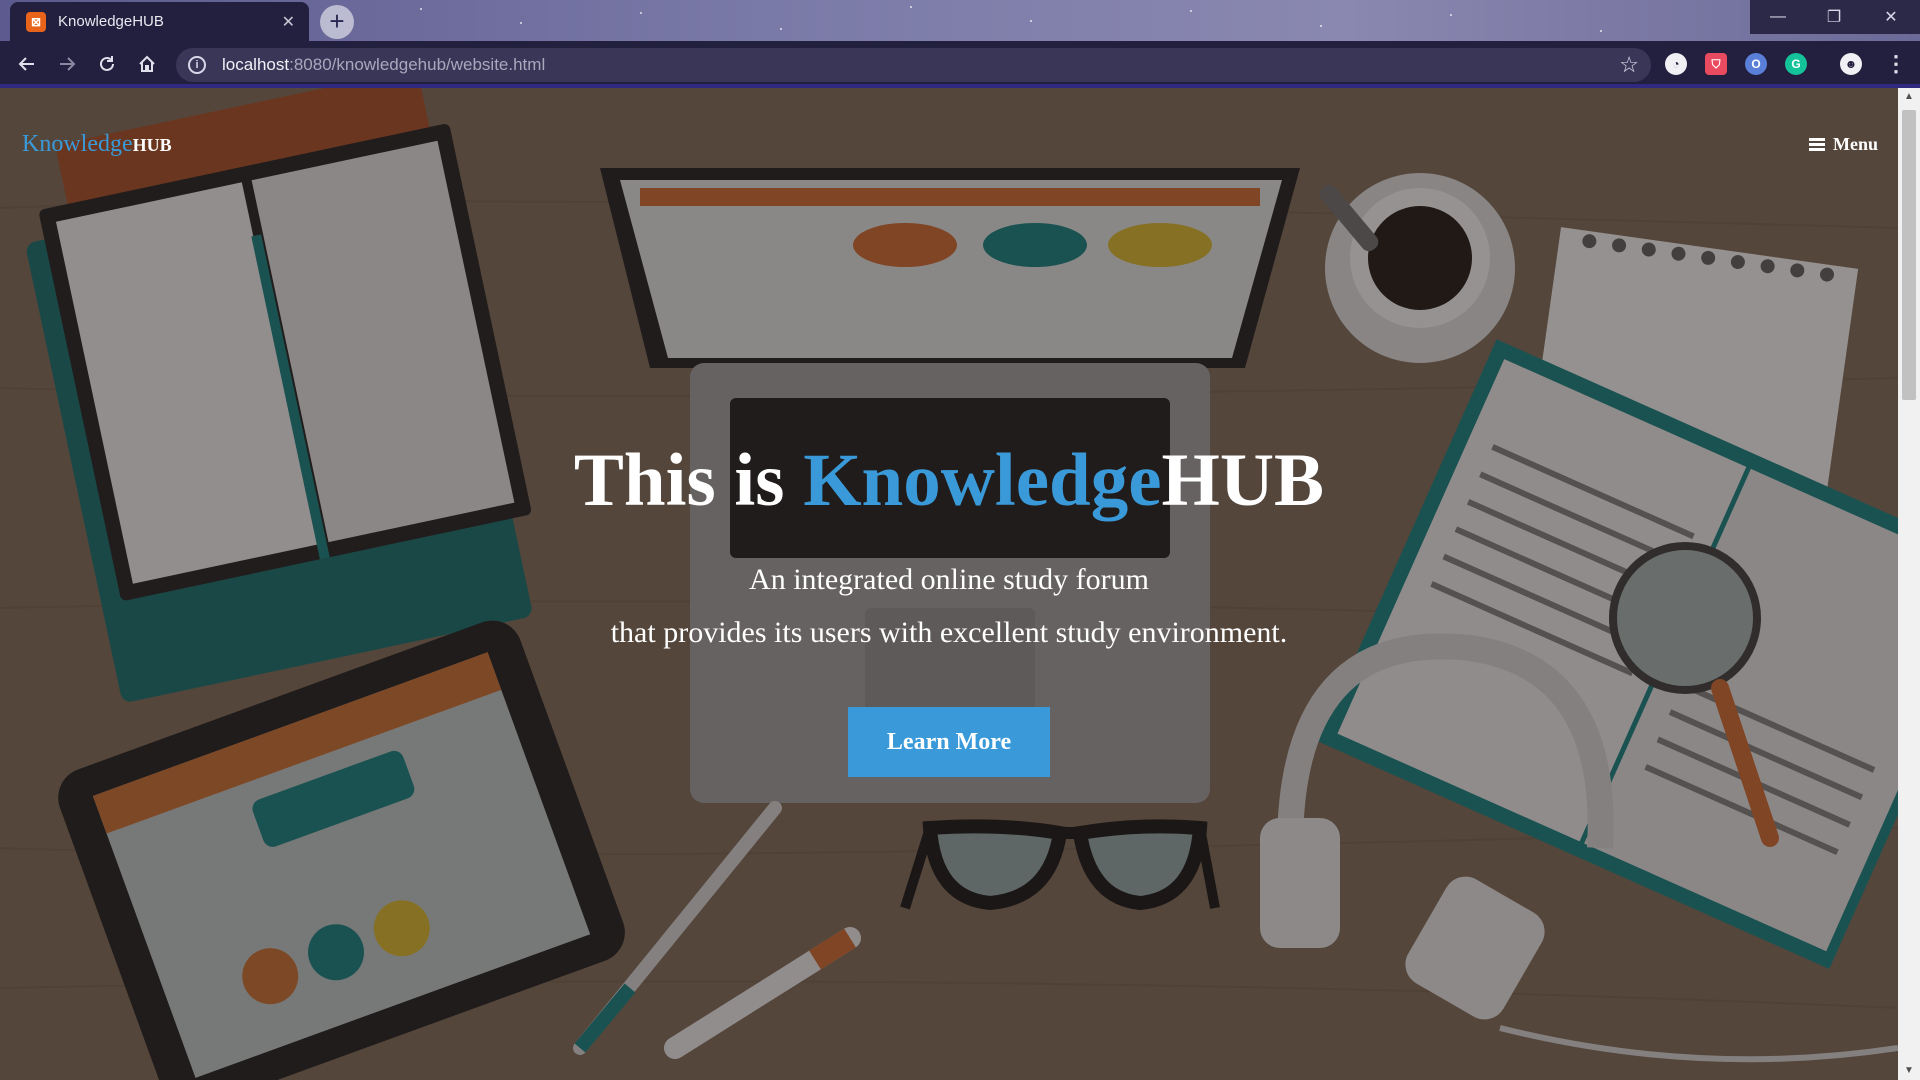 The width and height of the screenshot is (1920, 1080). I want to click on browser-tab-strip: ⊠ KnowledgeHUB ✕ + — ❐ ✕, so click(960, 20).